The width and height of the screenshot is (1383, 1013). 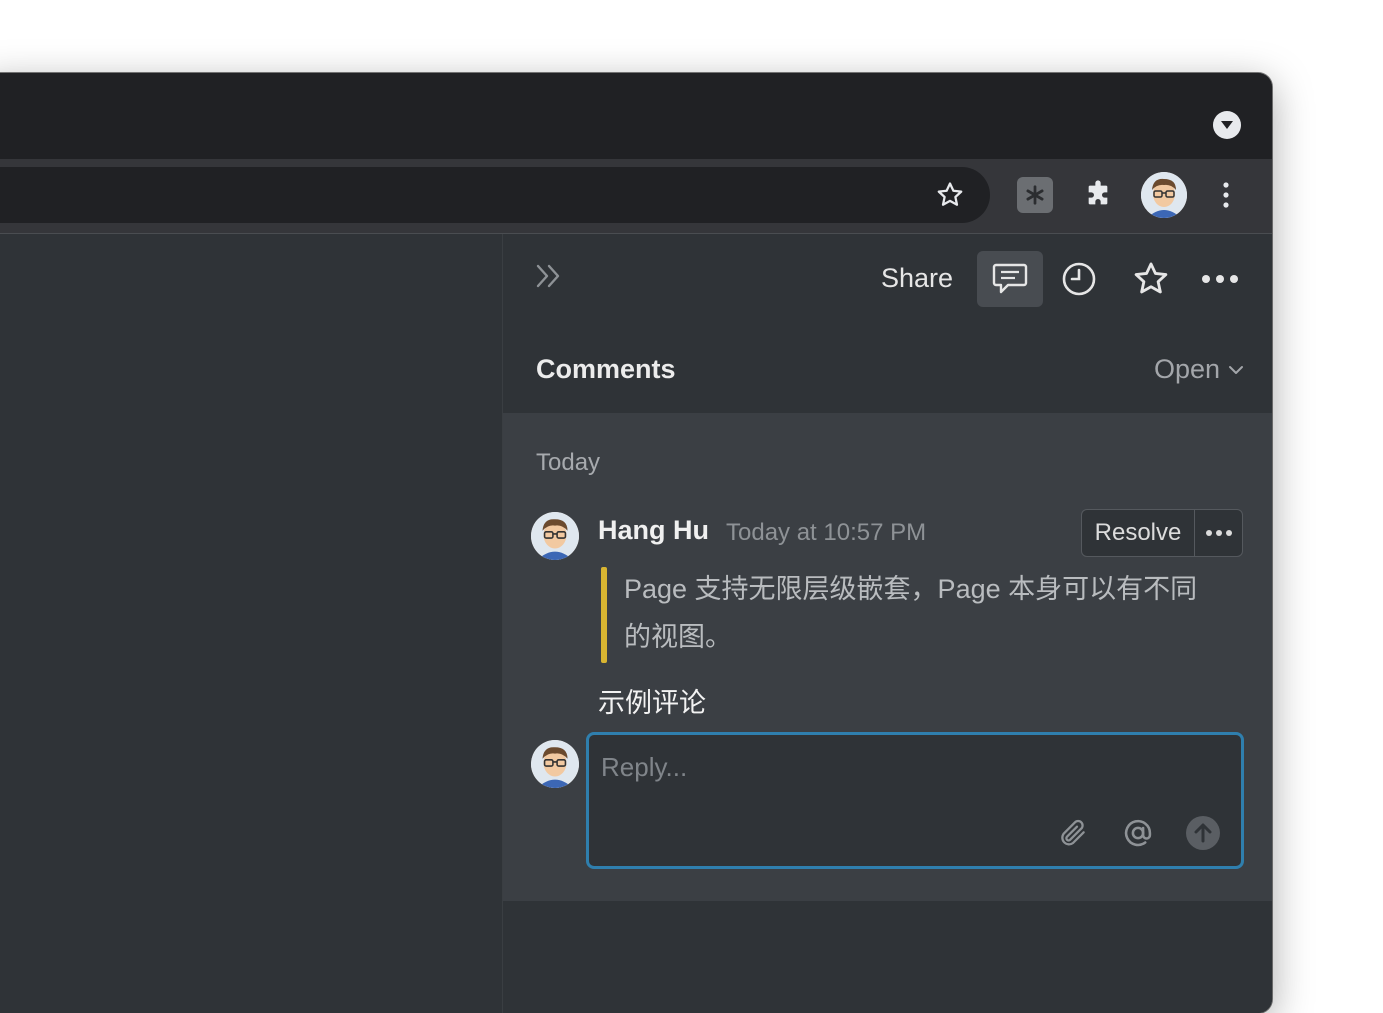 What do you see at coordinates (1138, 833) in the screenshot?
I see `at-mention-icon` at bounding box center [1138, 833].